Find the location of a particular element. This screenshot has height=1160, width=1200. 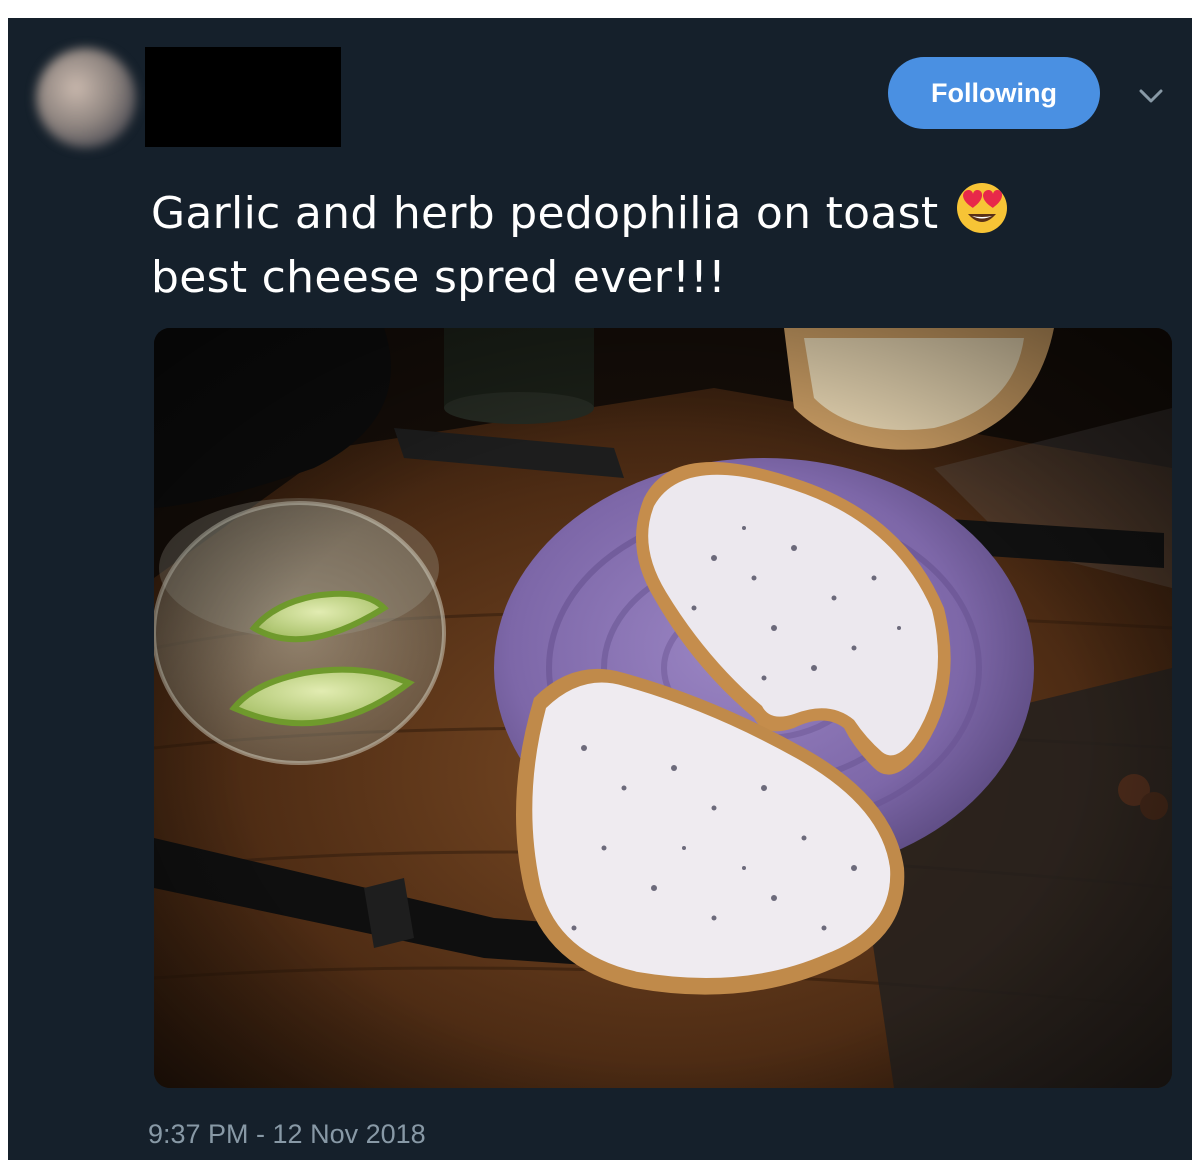

tweet-timestamp: 9:37 PM - 12 Nov 2018 is located at coordinates (287, 1134).